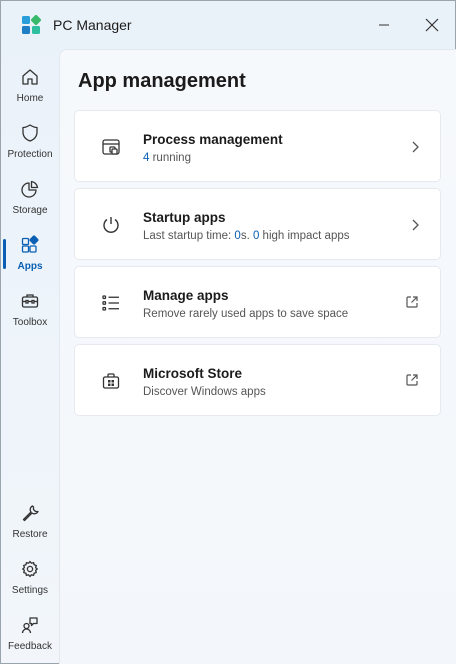 This screenshot has height=664, width=456. I want to click on process-management-card: Process management 4 running, so click(257, 146).